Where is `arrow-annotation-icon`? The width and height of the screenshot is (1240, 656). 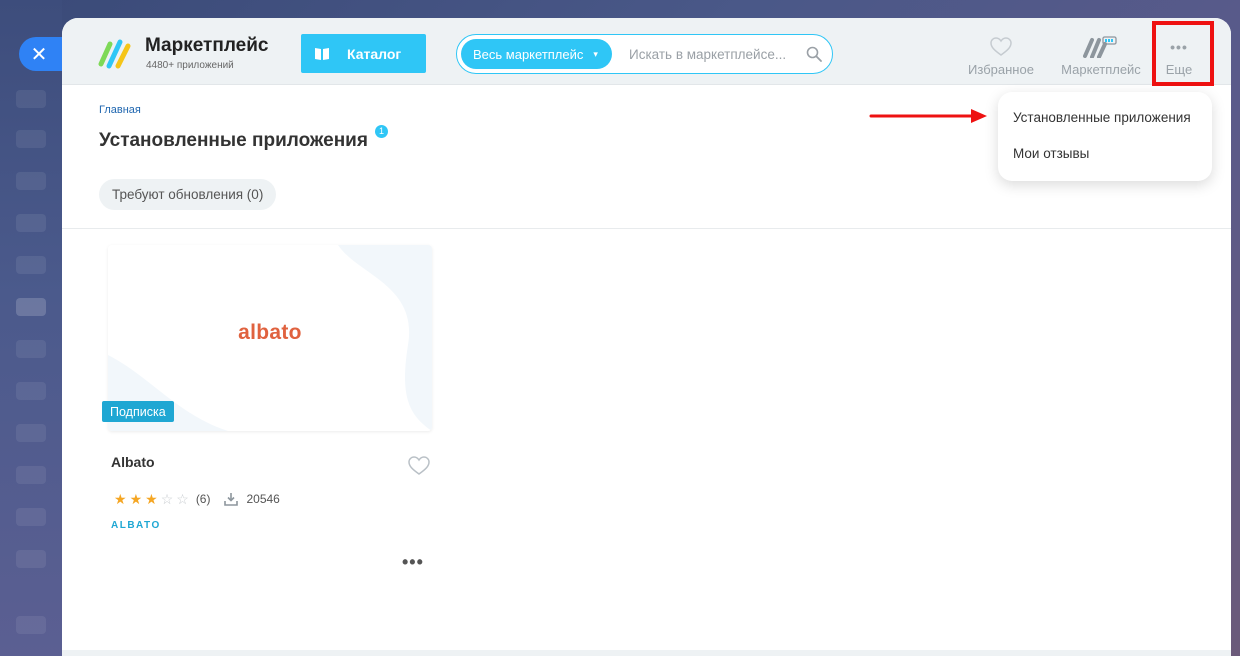 arrow-annotation-icon is located at coordinates (928, 116).